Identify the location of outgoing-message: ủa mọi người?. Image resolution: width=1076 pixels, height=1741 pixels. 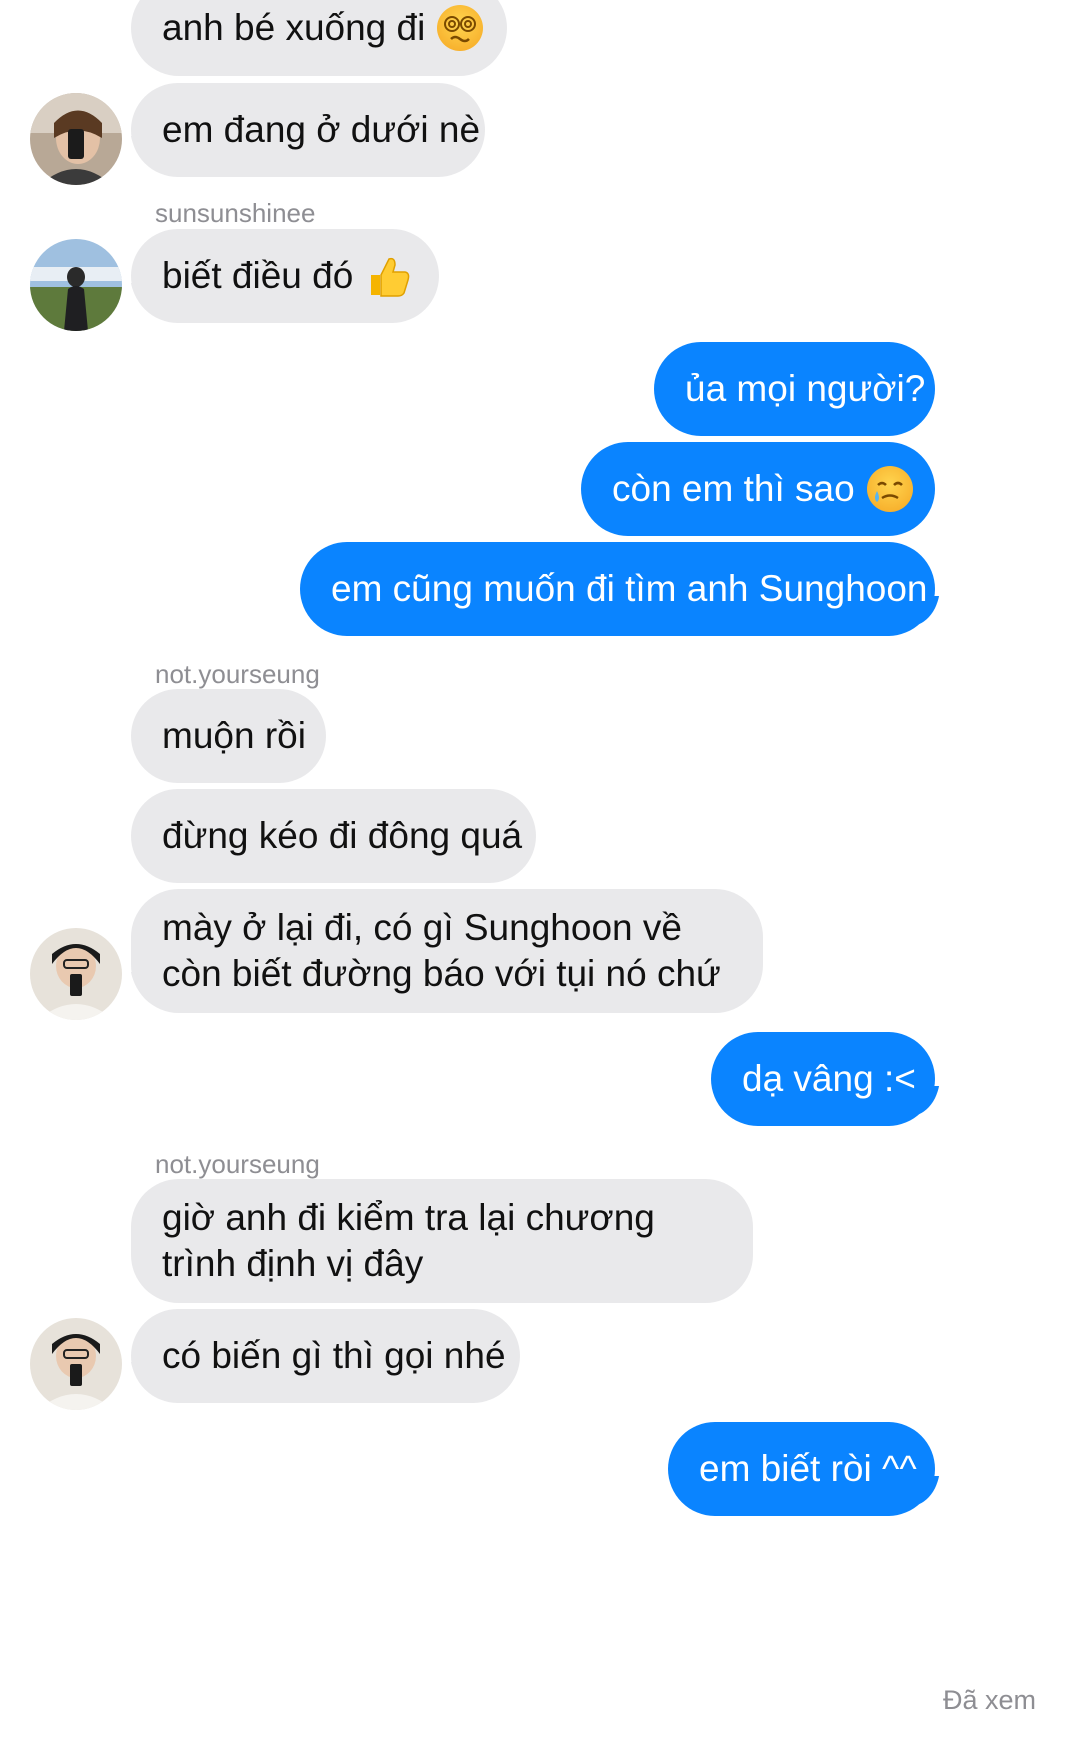
(794, 389).